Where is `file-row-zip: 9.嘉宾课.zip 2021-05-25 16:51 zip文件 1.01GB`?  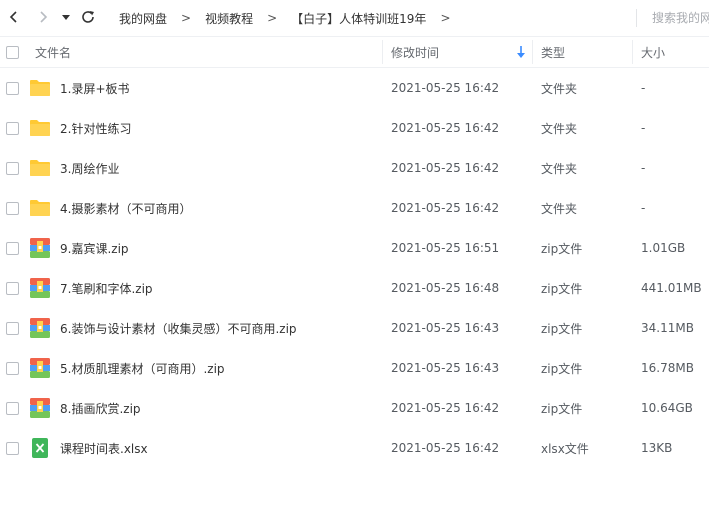 file-row-zip: 9.嘉宾课.zip 2021-05-25 16:51 zip文件 1.01GB is located at coordinates (354, 248).